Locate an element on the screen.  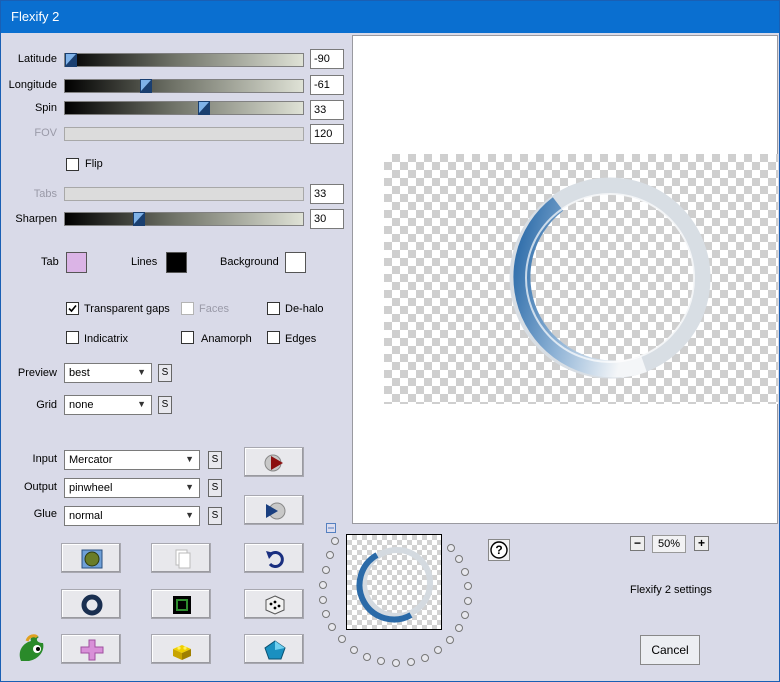
zoom-level: 50% is located at coordinates (669, 544).